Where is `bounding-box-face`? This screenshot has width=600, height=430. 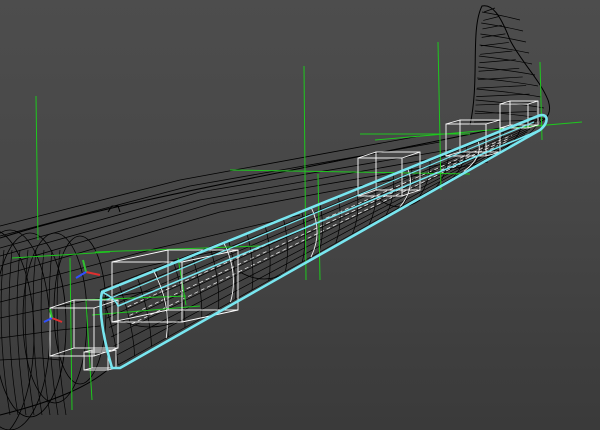
bounding-box-face is located at coordinates (96, 361).